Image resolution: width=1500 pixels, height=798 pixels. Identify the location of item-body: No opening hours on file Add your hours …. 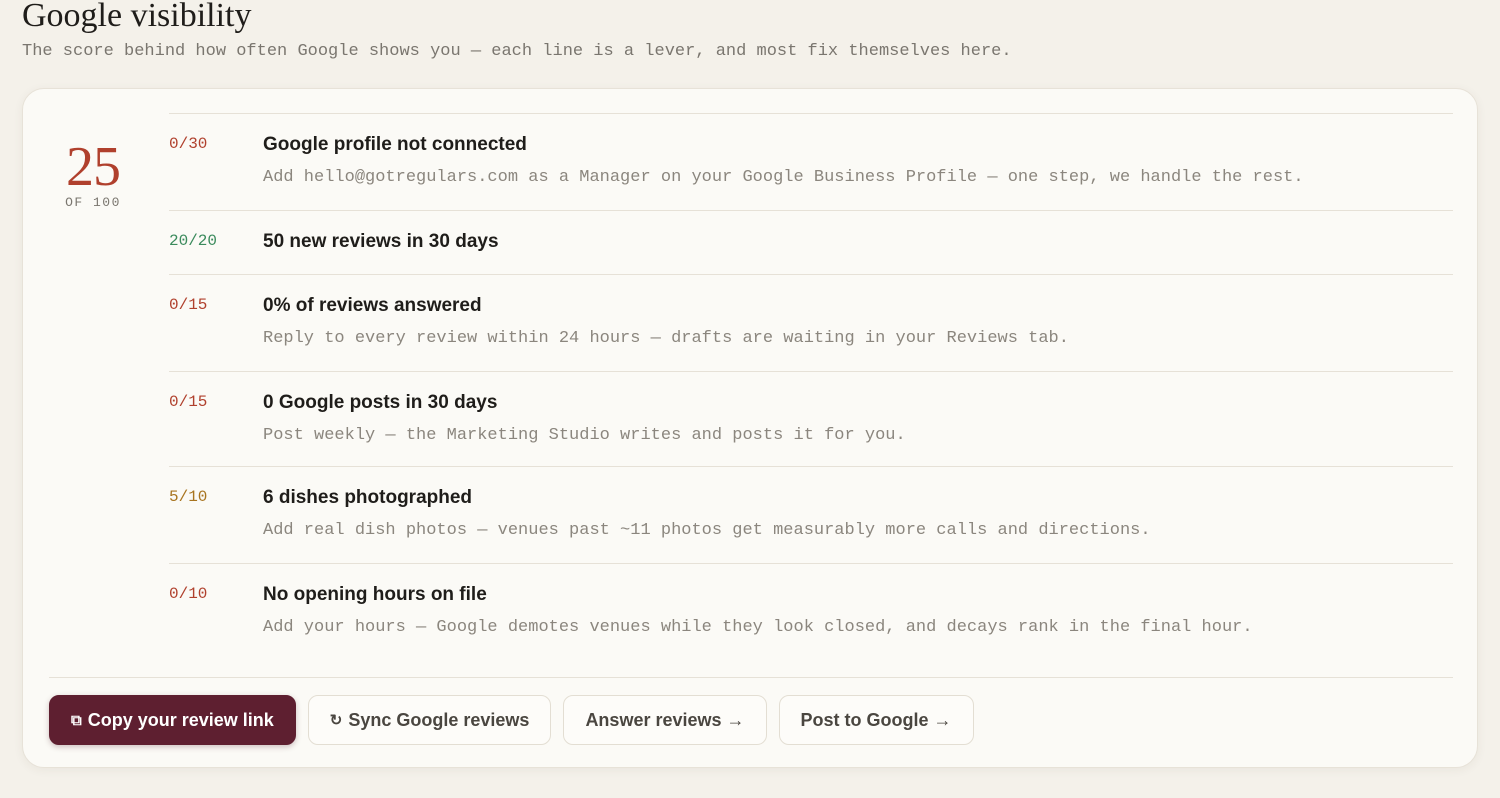
(858, 601).